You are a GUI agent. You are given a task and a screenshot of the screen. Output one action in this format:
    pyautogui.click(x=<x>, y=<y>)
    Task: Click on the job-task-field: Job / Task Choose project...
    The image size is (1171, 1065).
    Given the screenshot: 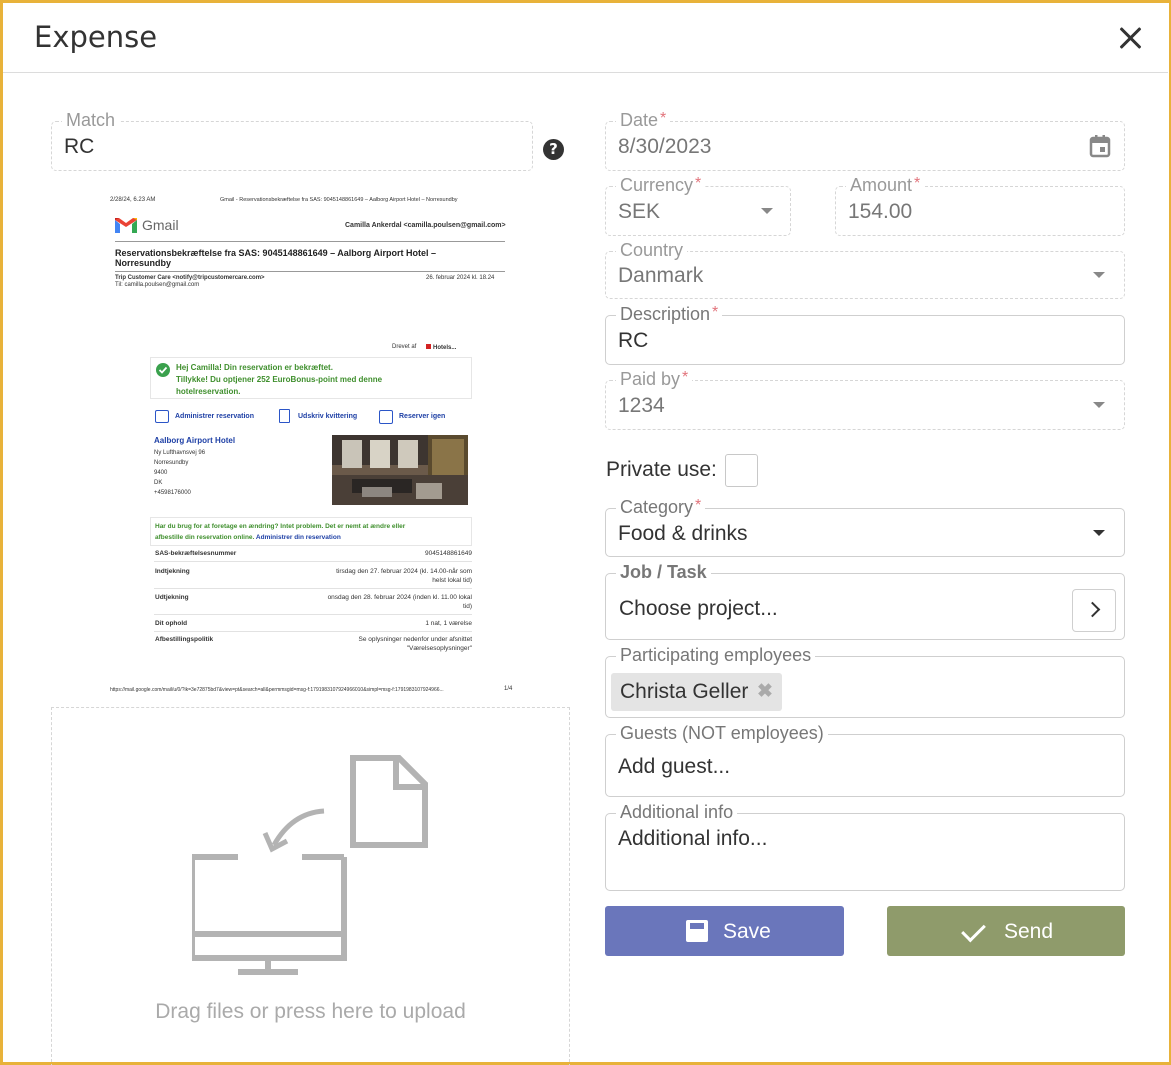 What is the action you would take?
    pyautogui.click(x=865, y=601)
    